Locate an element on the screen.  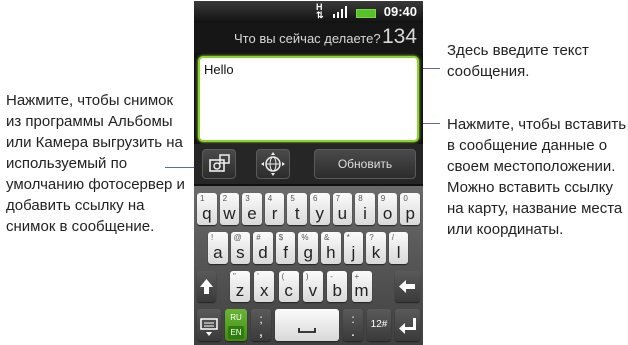
key-x-label: x is located at coordinates (264, 290).